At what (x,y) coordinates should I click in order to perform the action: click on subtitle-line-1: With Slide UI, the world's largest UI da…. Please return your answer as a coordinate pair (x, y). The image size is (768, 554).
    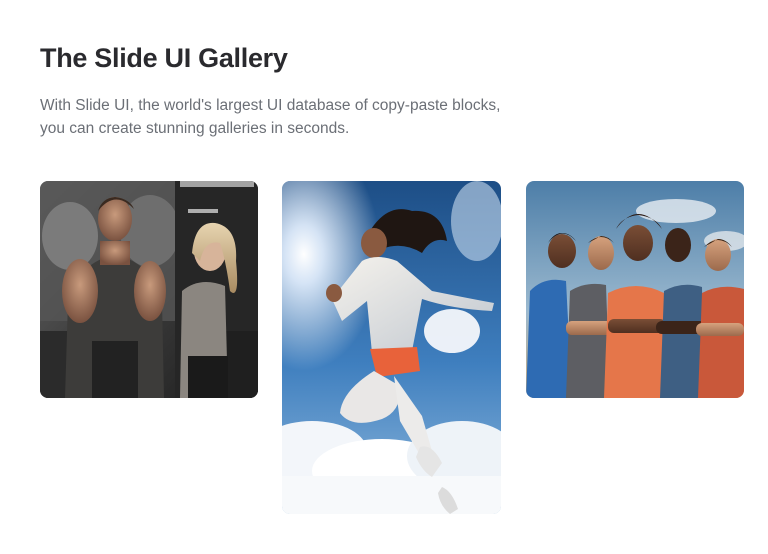
    Looking at the image, I should click on (270, 105).